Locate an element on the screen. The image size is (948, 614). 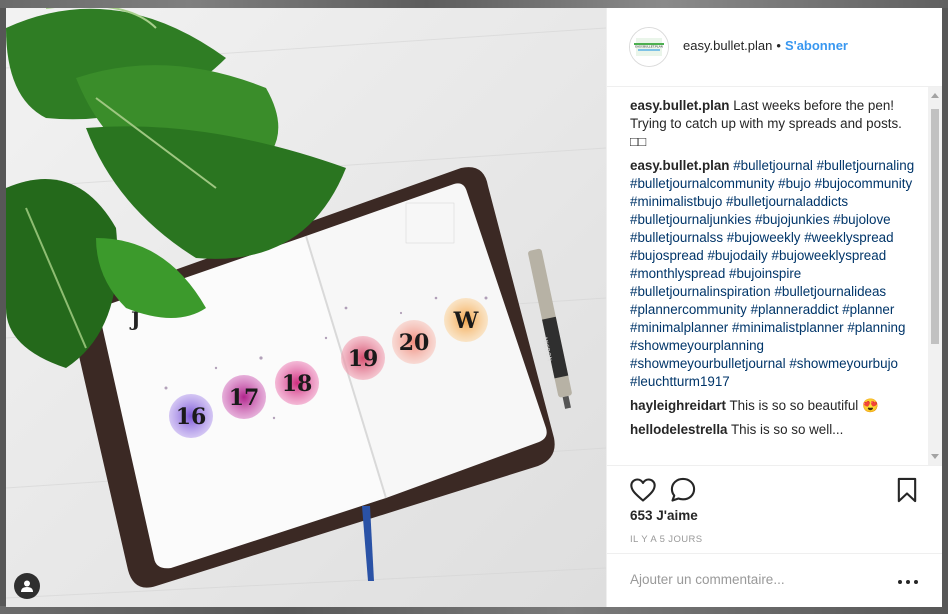
hashtag-link: #bulletjournaling is located at coordinates (866, 165).